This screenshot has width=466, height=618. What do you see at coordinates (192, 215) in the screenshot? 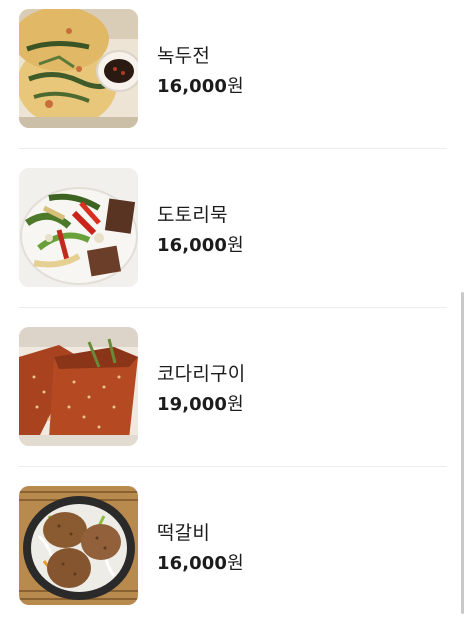
I see `menu-item-name: 도토리묵` at bounding box center [192, 215].